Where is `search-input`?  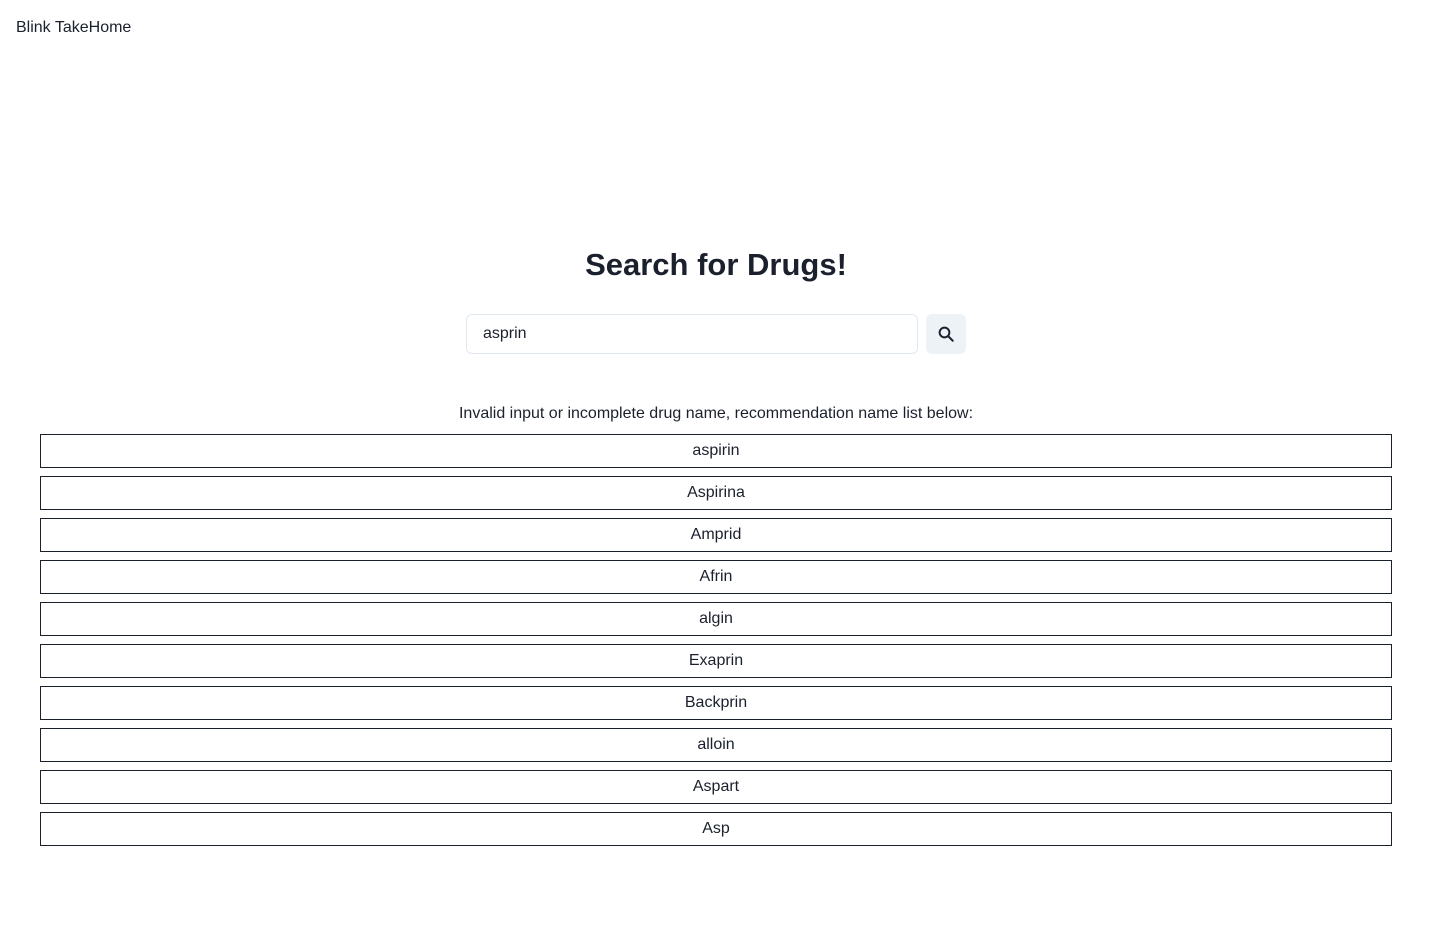 search-input is located at coordinates (692, 334).